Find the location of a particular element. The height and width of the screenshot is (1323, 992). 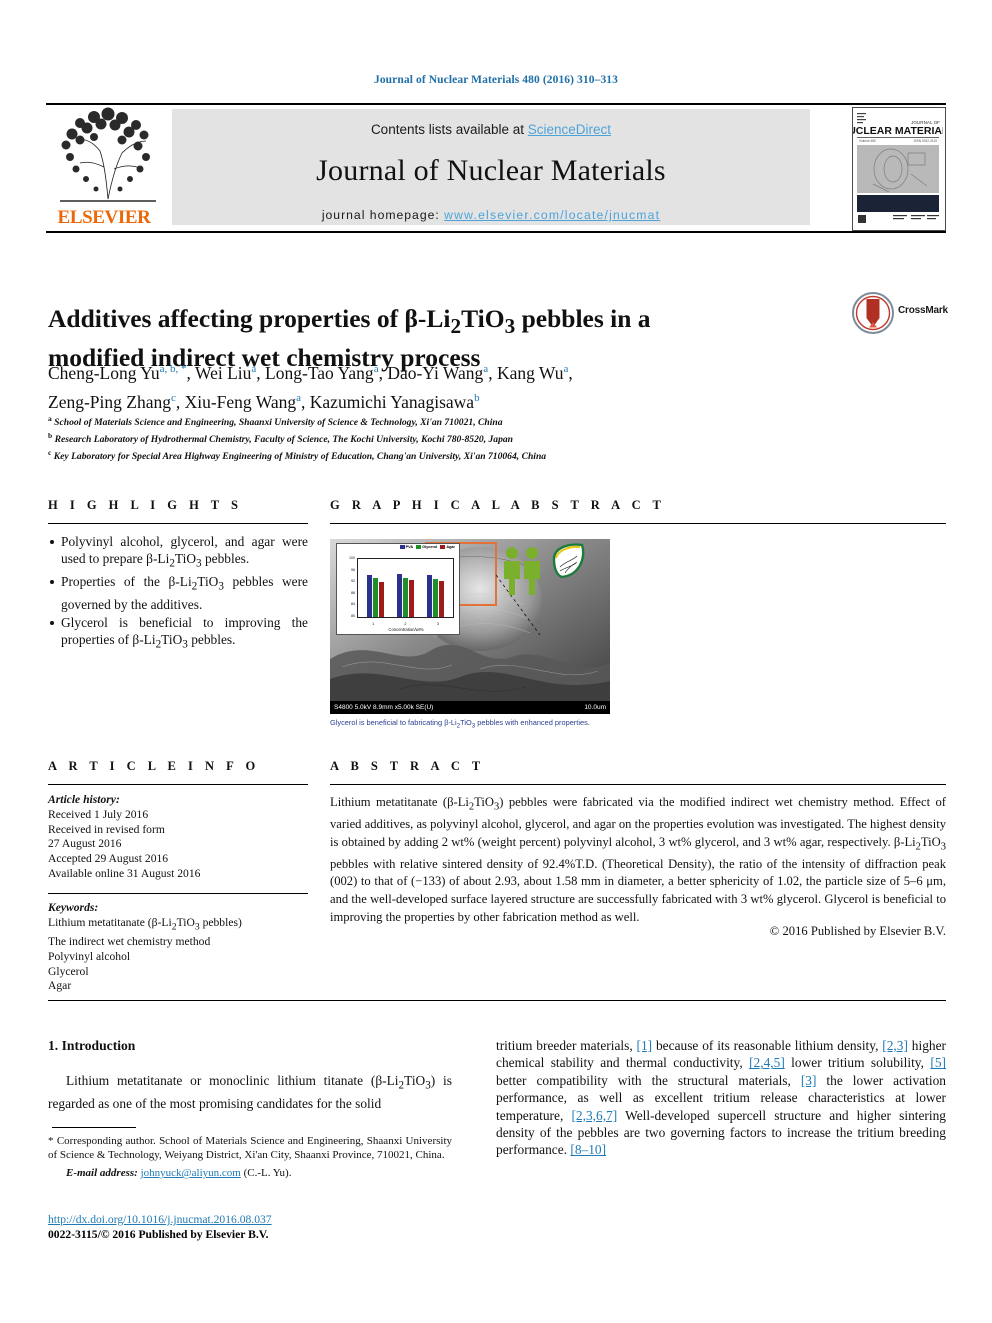

email-suffix: (C.-L. Yu). is located at coordinates (267, 1173).